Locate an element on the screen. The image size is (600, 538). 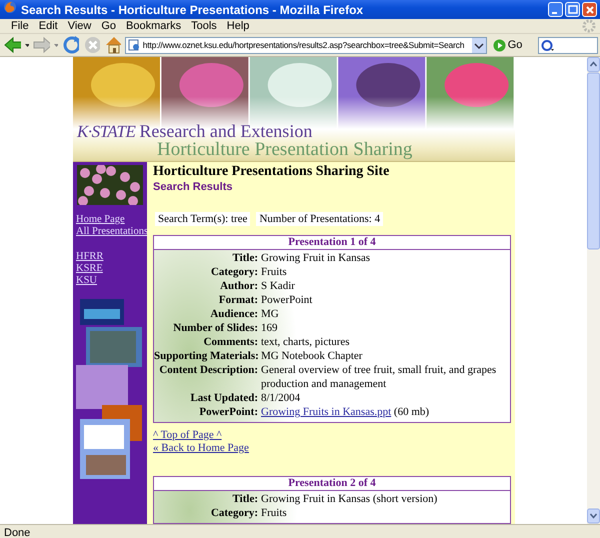
nav-link: ^ Top of Page ^ is located at coordinates (201, 435).